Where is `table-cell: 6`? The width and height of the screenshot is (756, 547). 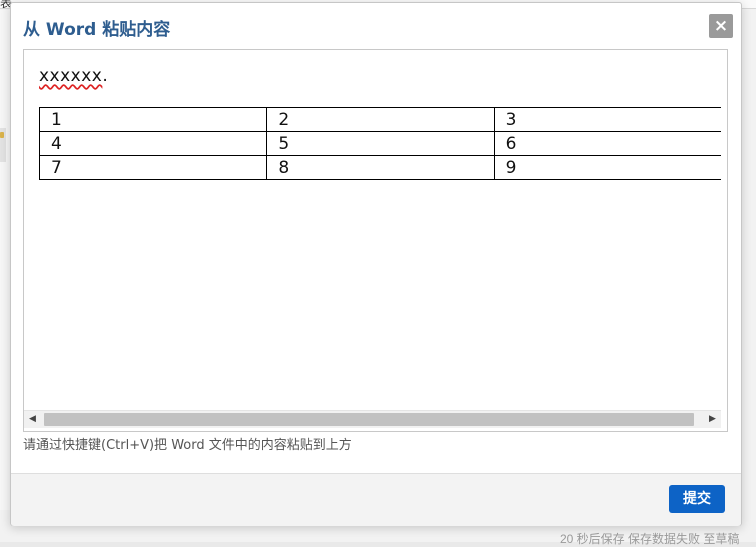 table-cell: 6 is located at coordinates (607, 143).